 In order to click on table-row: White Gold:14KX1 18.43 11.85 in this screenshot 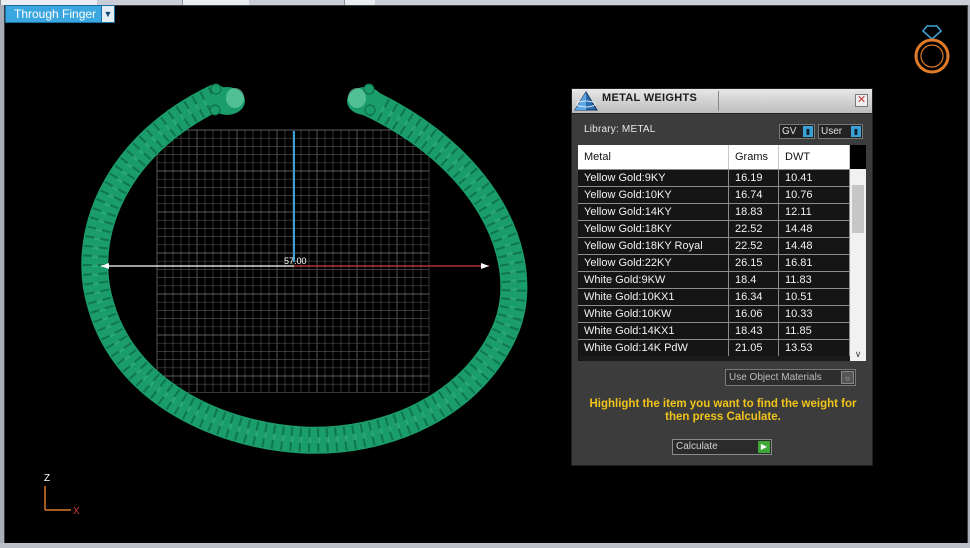, I will do `click(714, 330)`.